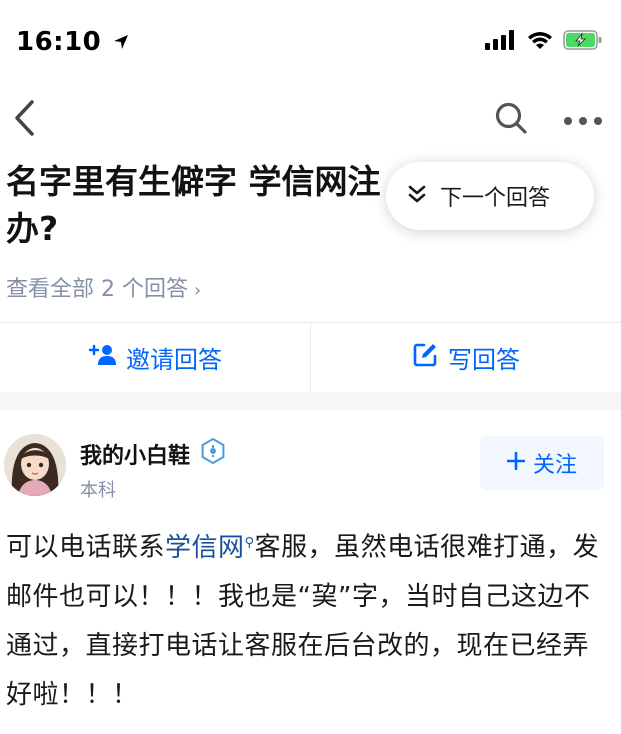 The width and height of the screenshot is (621, 734). I want to click on follow-label: 关注, so click(554, 465).